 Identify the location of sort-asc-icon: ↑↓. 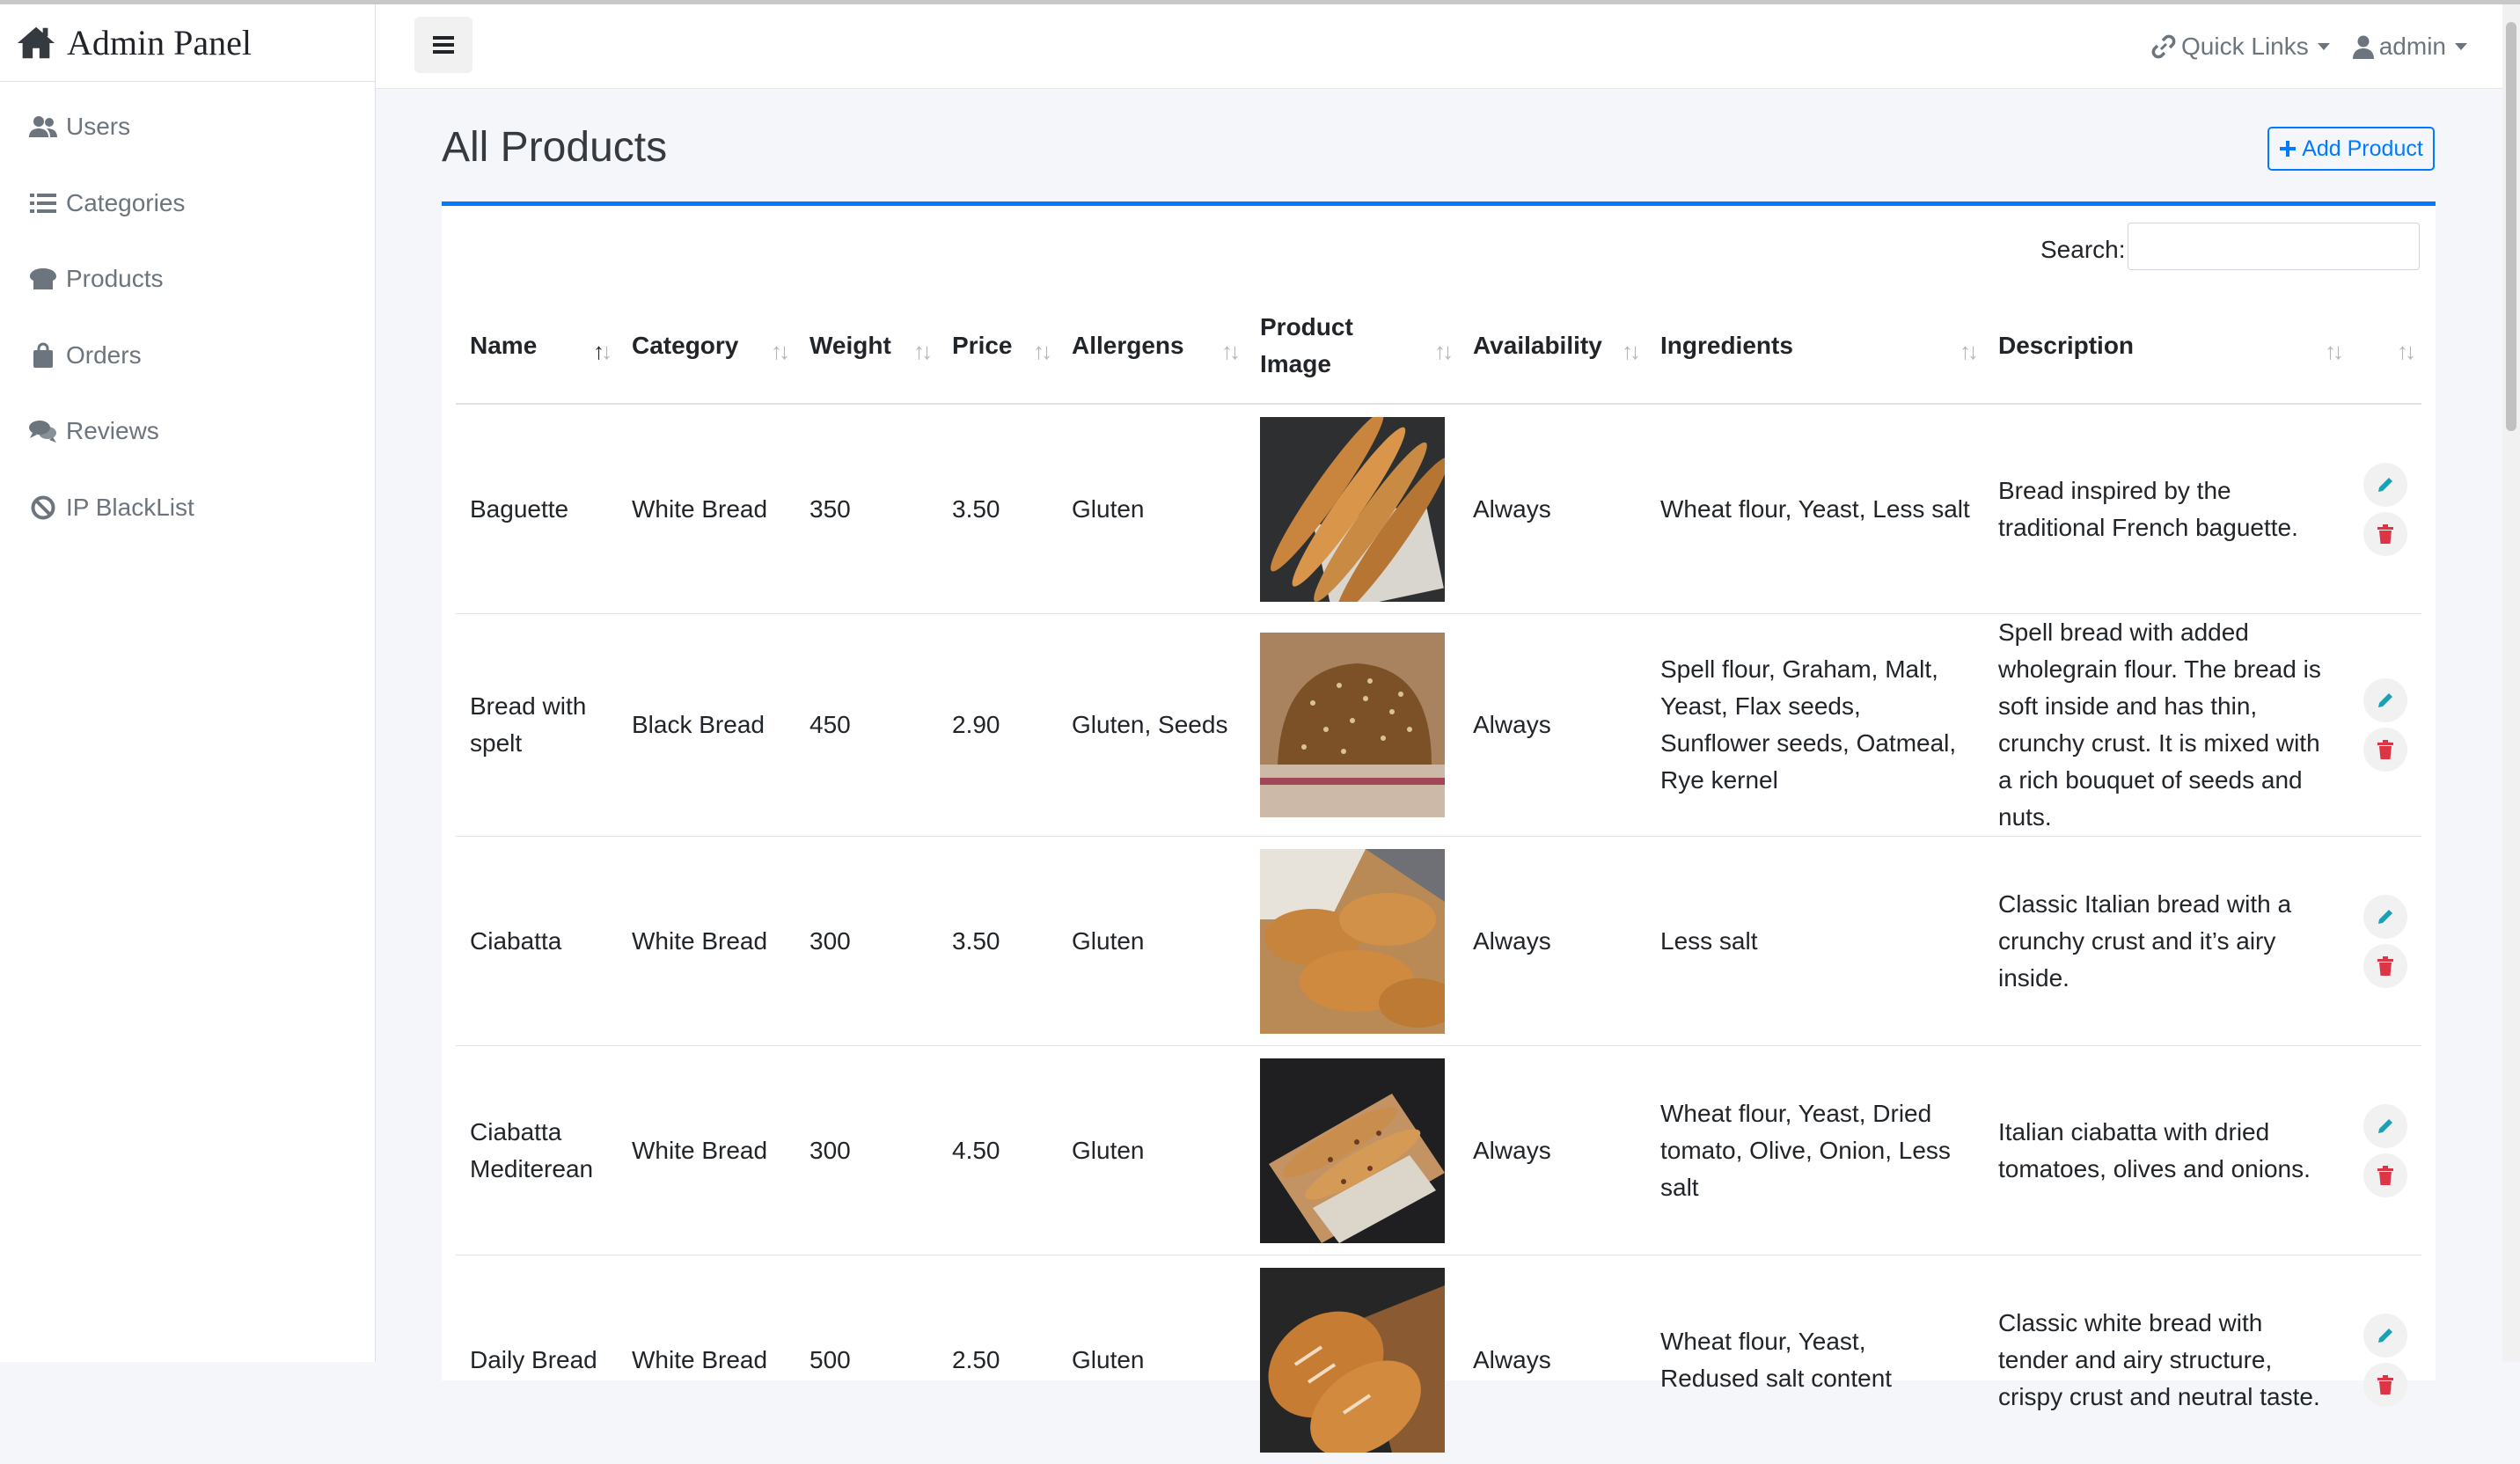
(601, 351).